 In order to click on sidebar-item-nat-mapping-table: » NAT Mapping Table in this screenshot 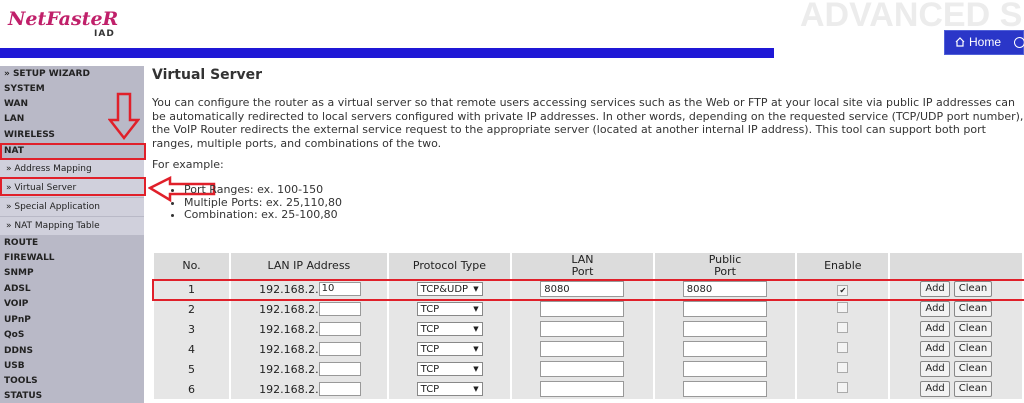, I will do `click(72, 226)`.